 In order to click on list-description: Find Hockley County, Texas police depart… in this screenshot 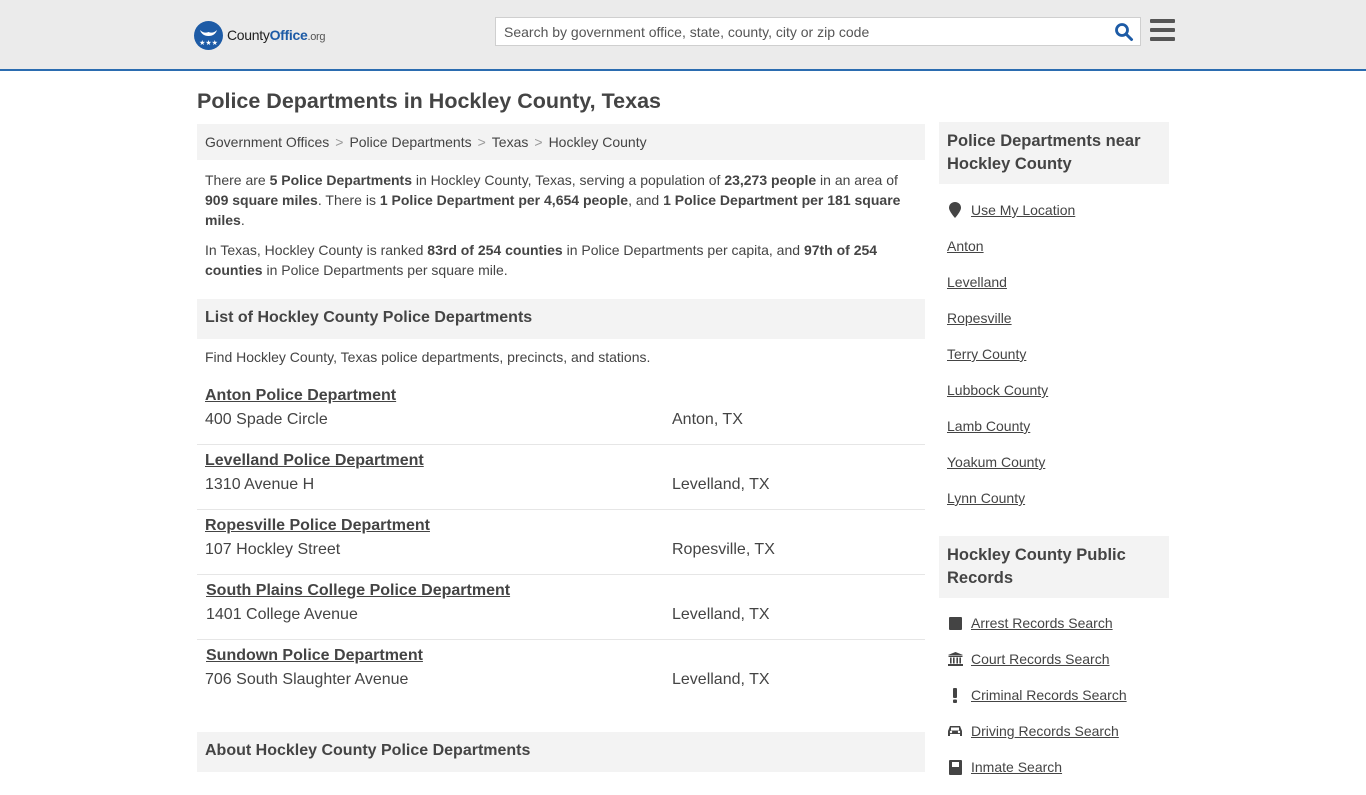, I will do `click(428, 357)`.